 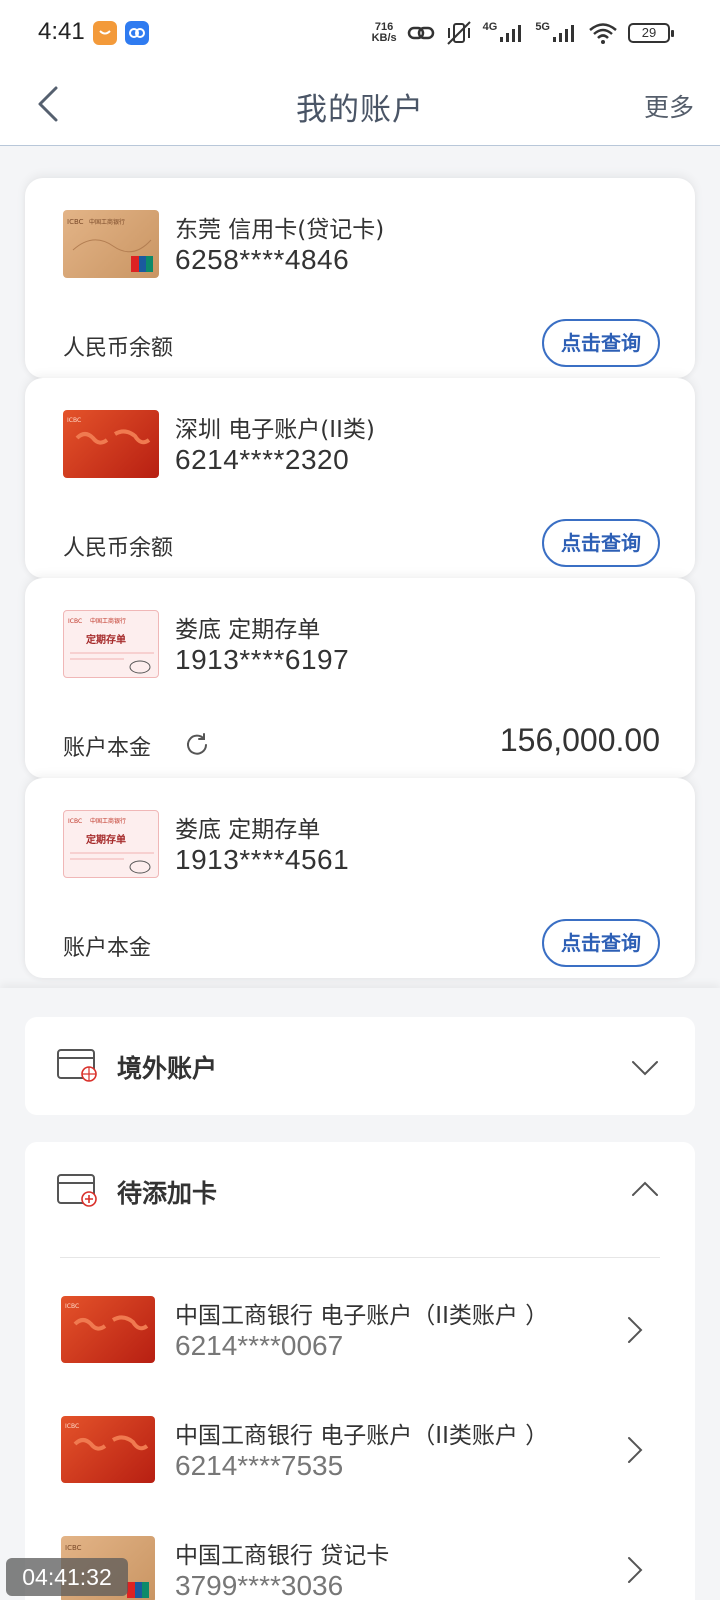 I want to click on wifi-icon, so click(x=603, y=33).